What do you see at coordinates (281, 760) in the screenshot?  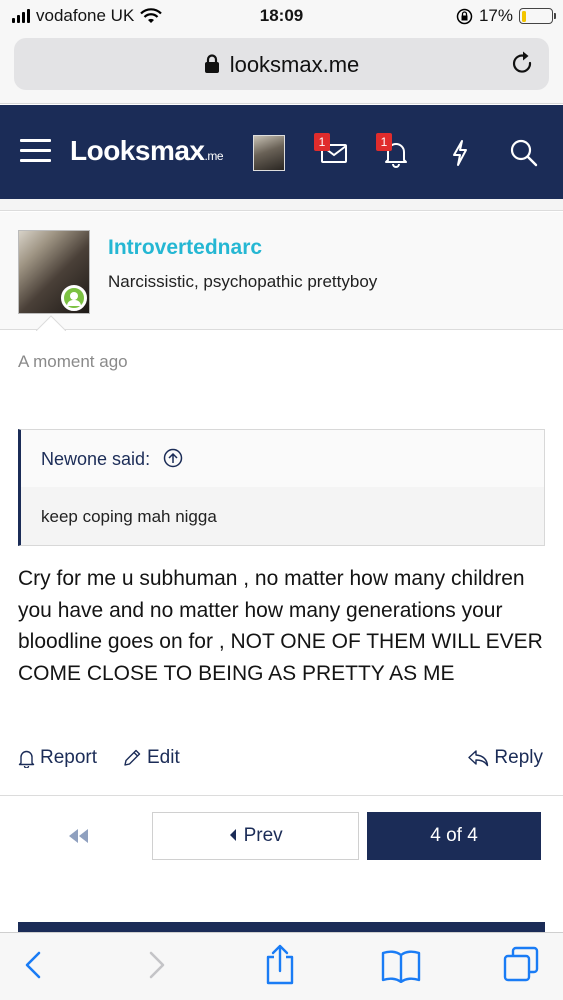 I see `post-actions: Report Edit Reply` at bounding box center [281, 760].